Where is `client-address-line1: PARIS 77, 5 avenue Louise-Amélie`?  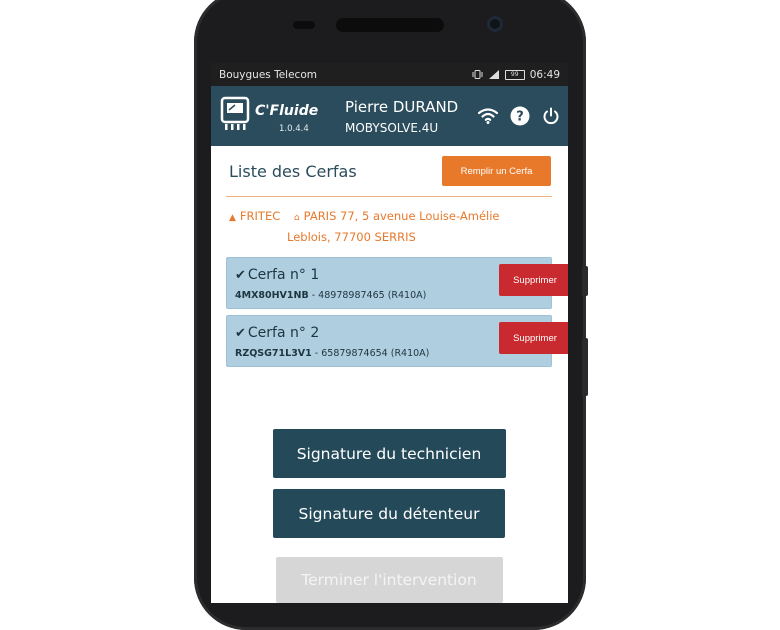 client-address-line1: PARIS 77, 5 avenue Louise-Amélie is located at coordinates (401, 216).